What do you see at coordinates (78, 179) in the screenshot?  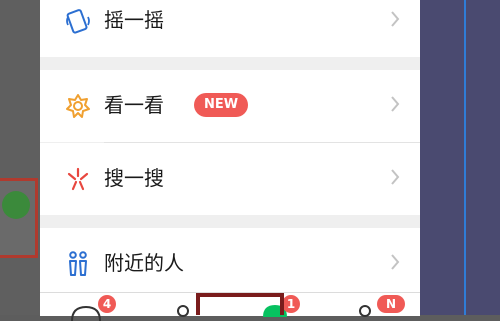 I see `search-icon` at bounding box center [78, 179].